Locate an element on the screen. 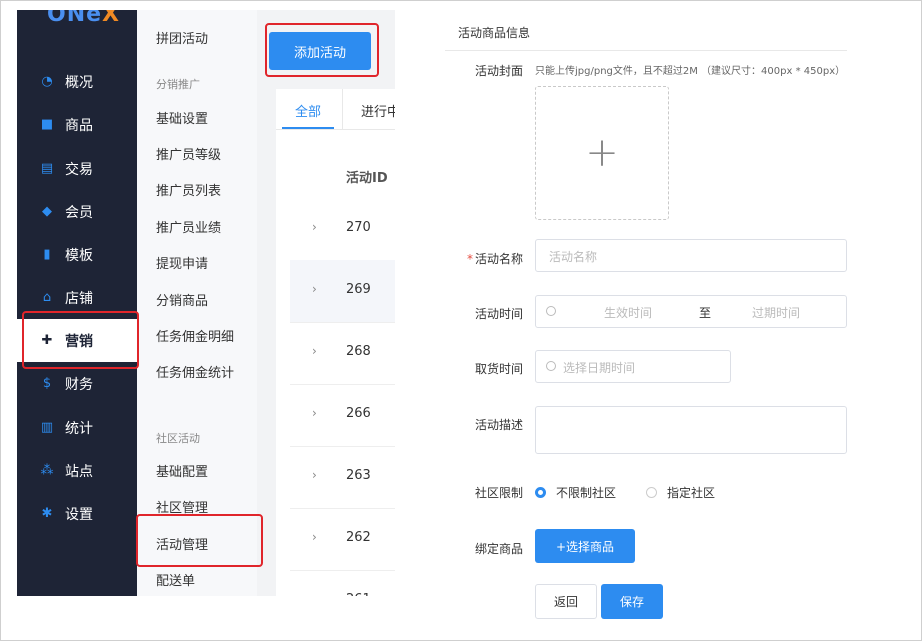 The height and width of the screenshot is (641, 922). nav-item: ▤ 交易 is located at coordinates (77, 168).